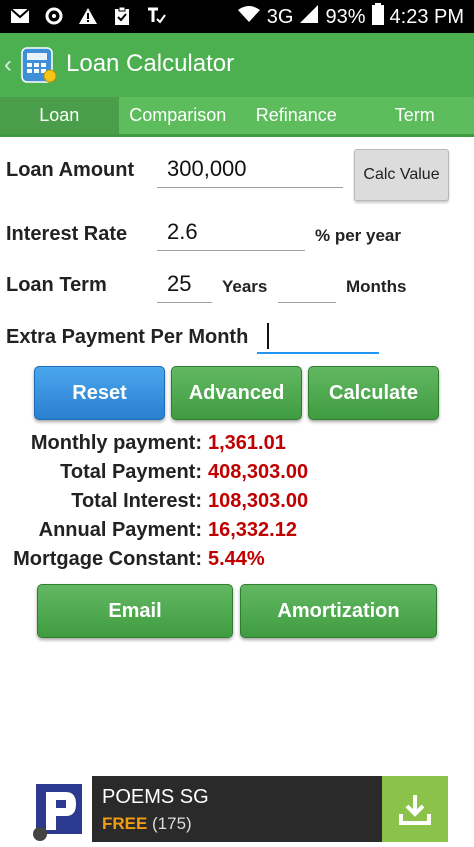  I want to click on extra-payment-label: Extra Payment Per Month, so click(127, 337).